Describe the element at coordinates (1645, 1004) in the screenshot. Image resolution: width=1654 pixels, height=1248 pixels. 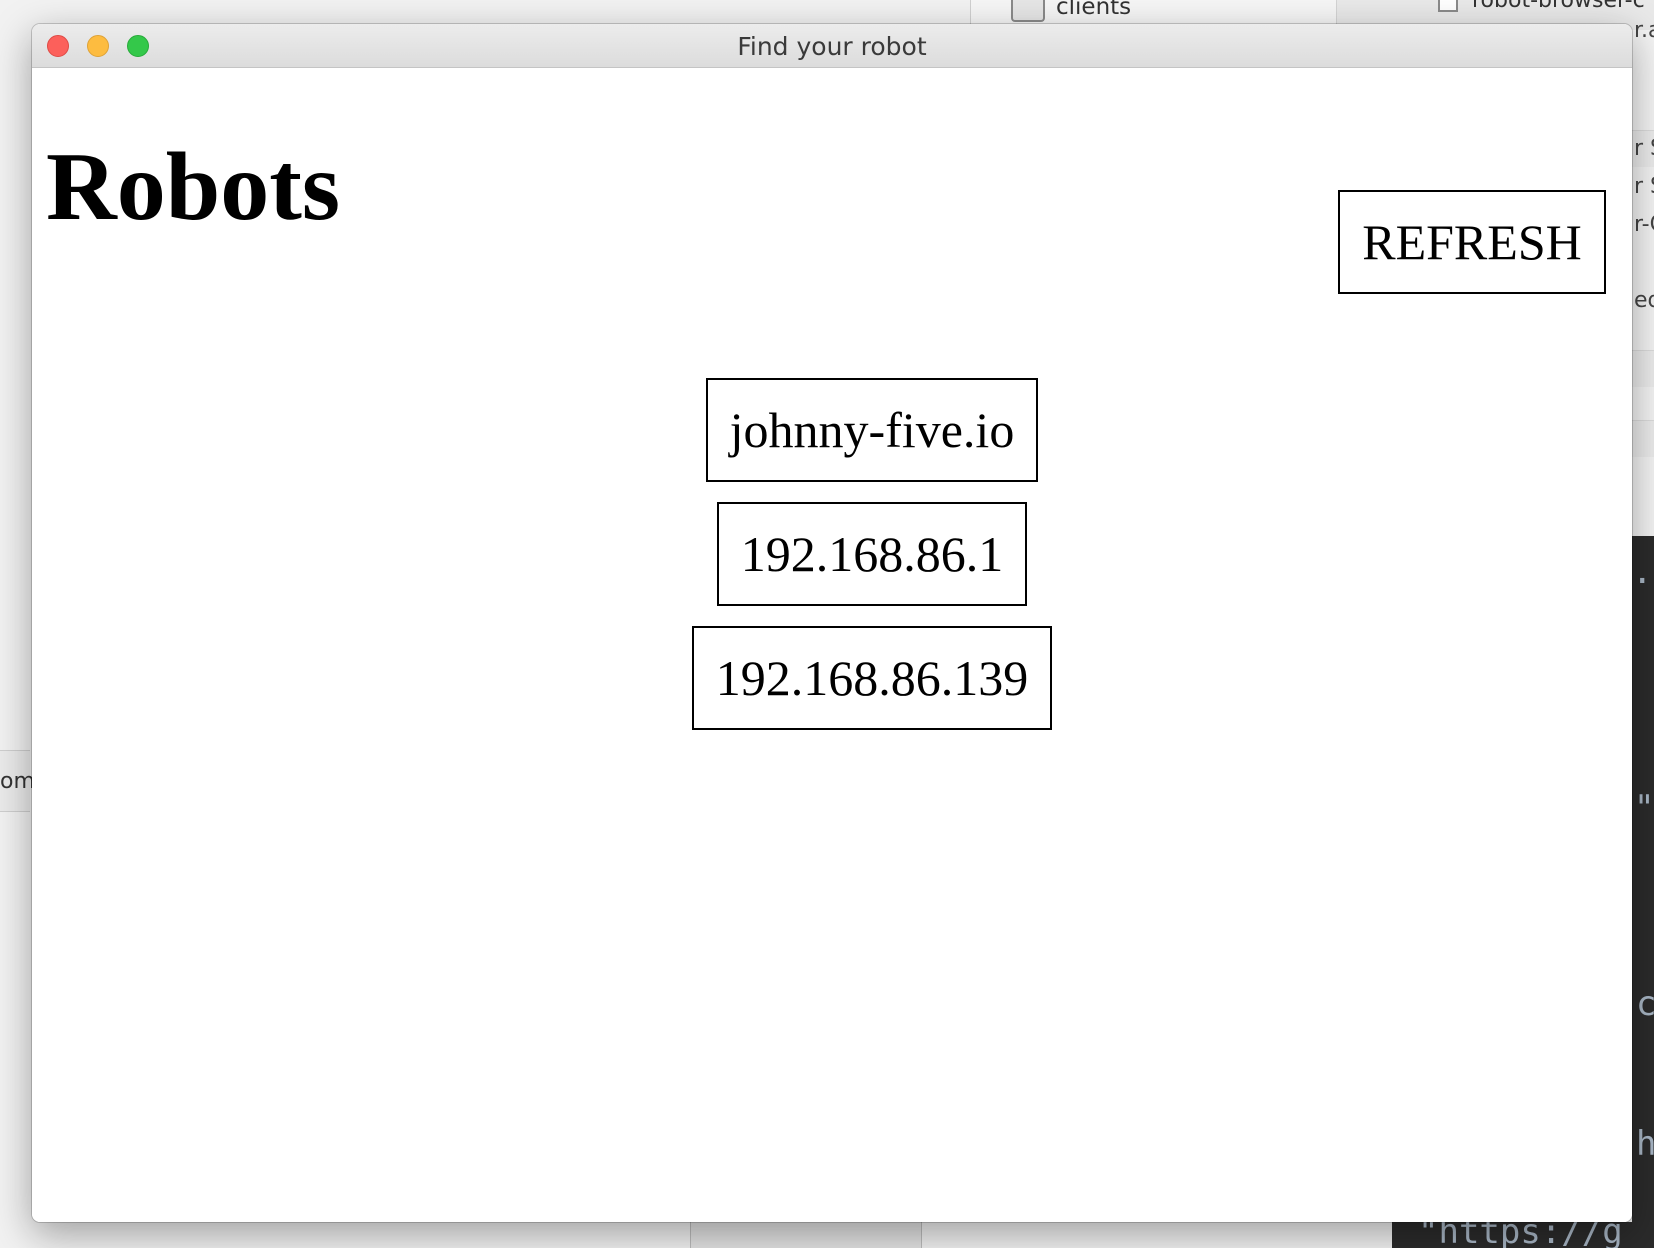
I see `background-editor-text: c` at that location.